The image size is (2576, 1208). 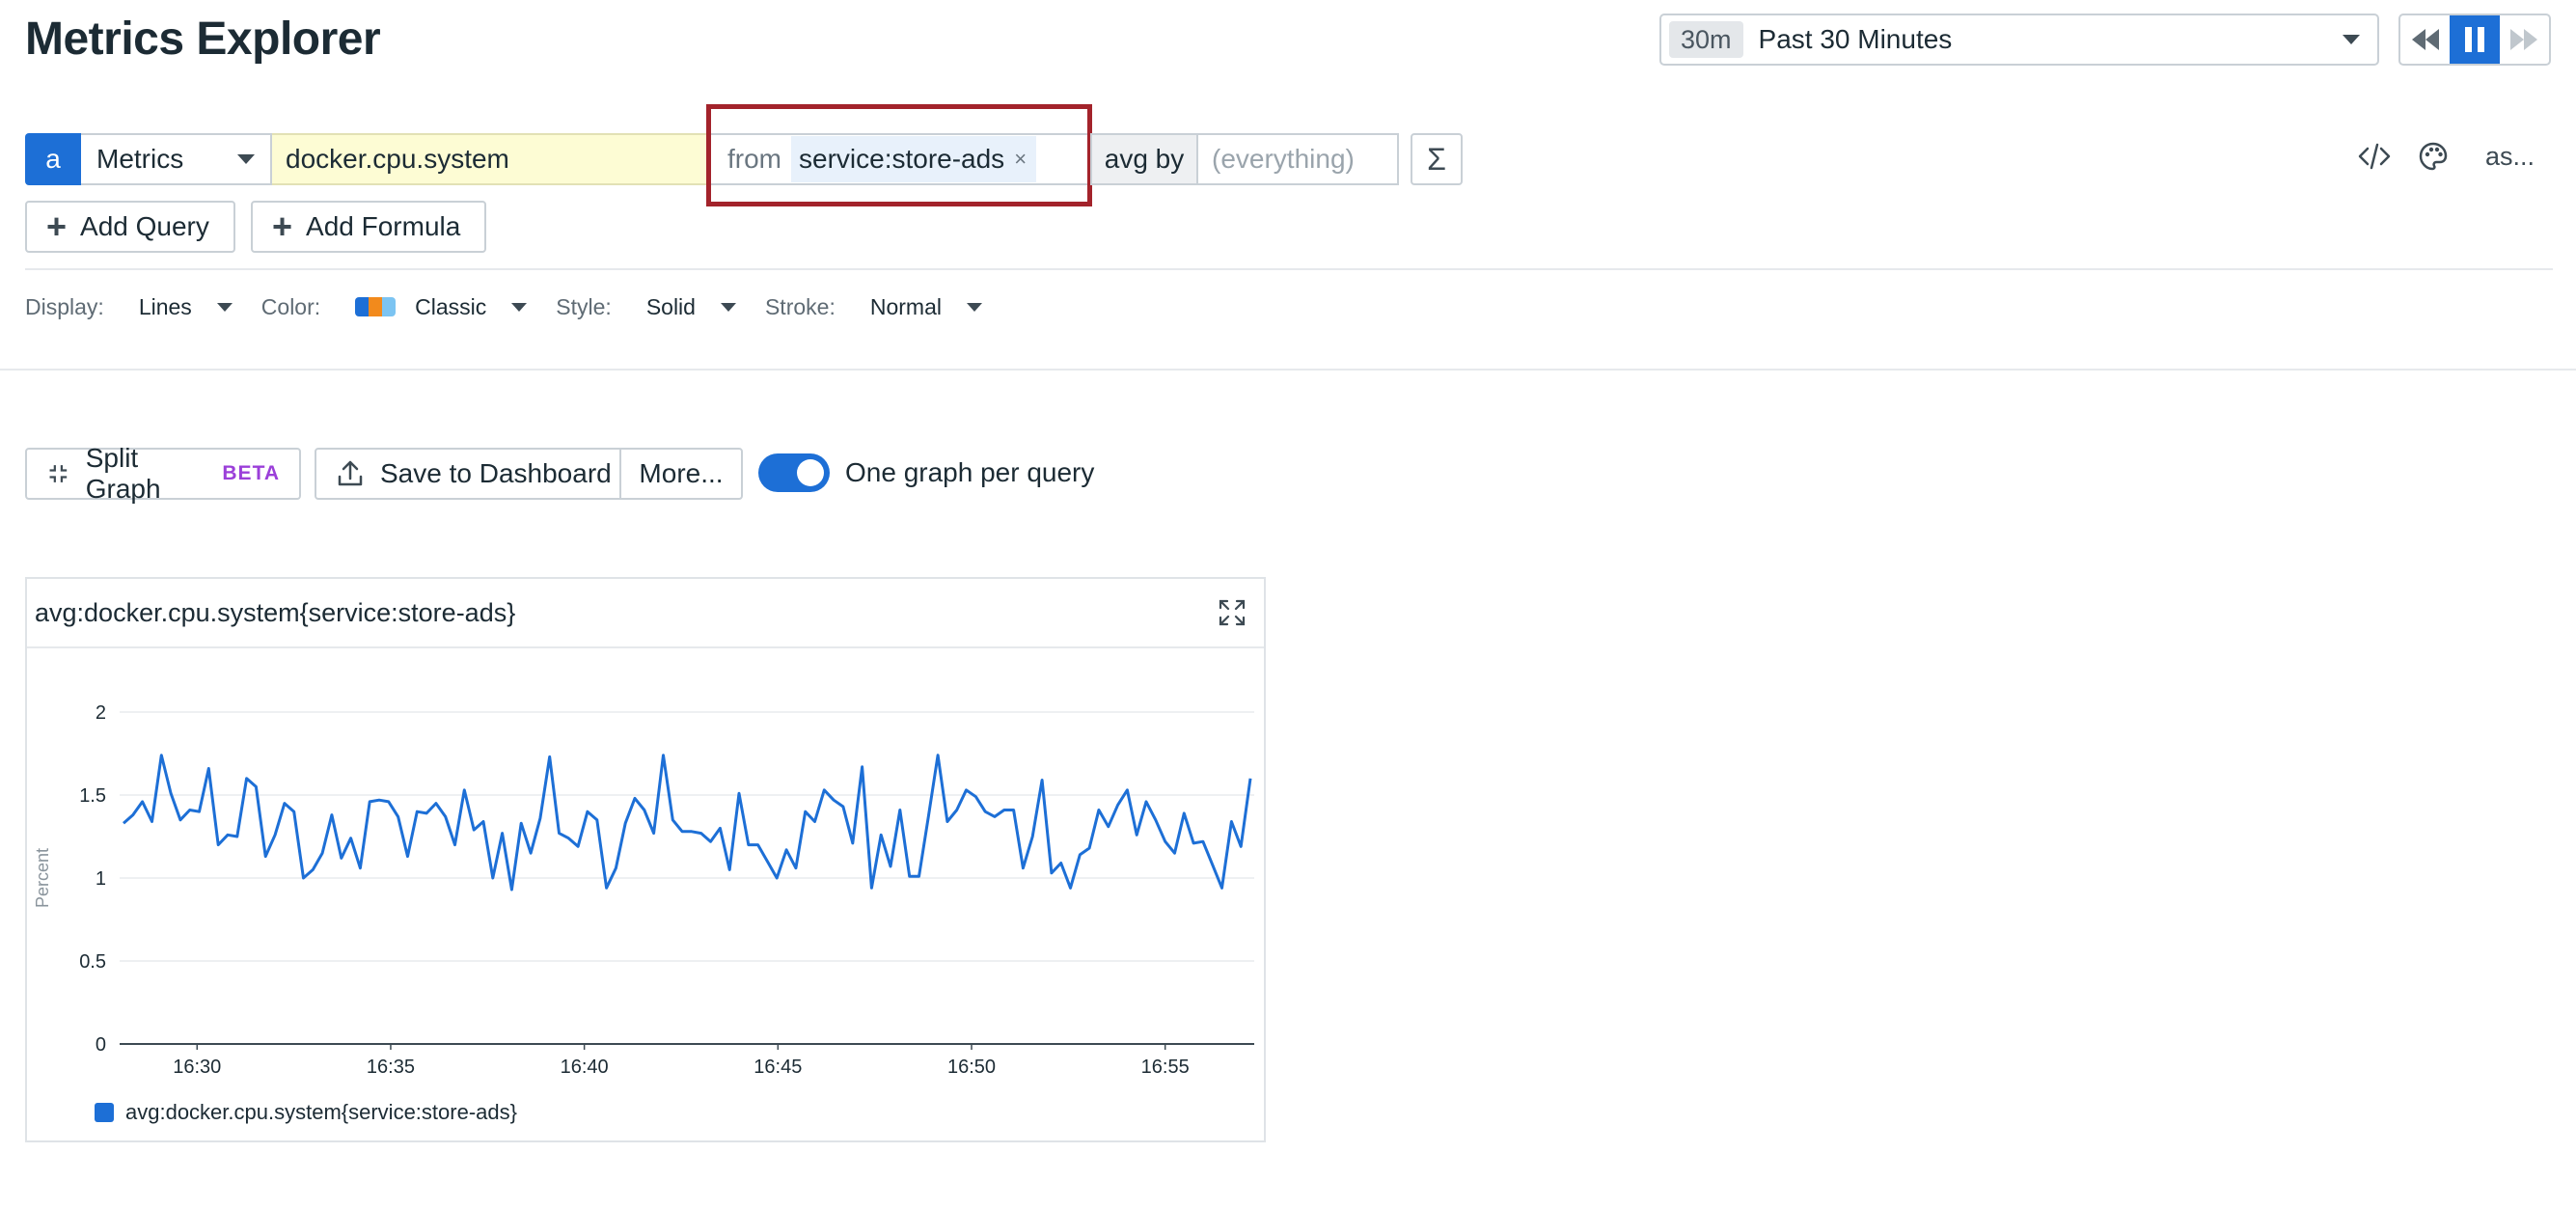 What do you see at coordinates (123, 473) in the screenshot?
I see `split-graph-label: Split Graph` at bounding box center [123, 473].